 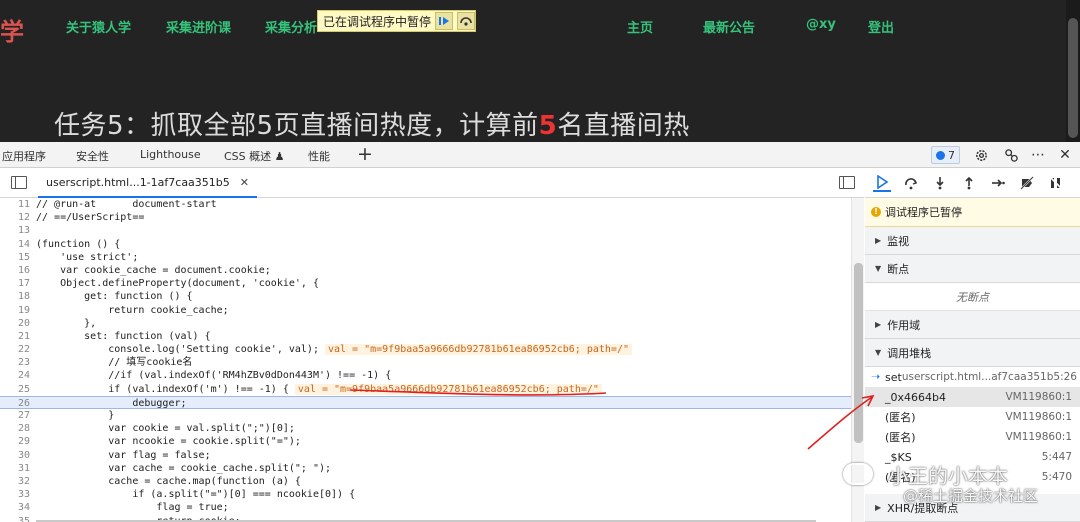 What do you see at coordinates (1065, 155) in the screenshot?
I see `close-devtools-icon: ✕` at bounding box center [1065, 155].